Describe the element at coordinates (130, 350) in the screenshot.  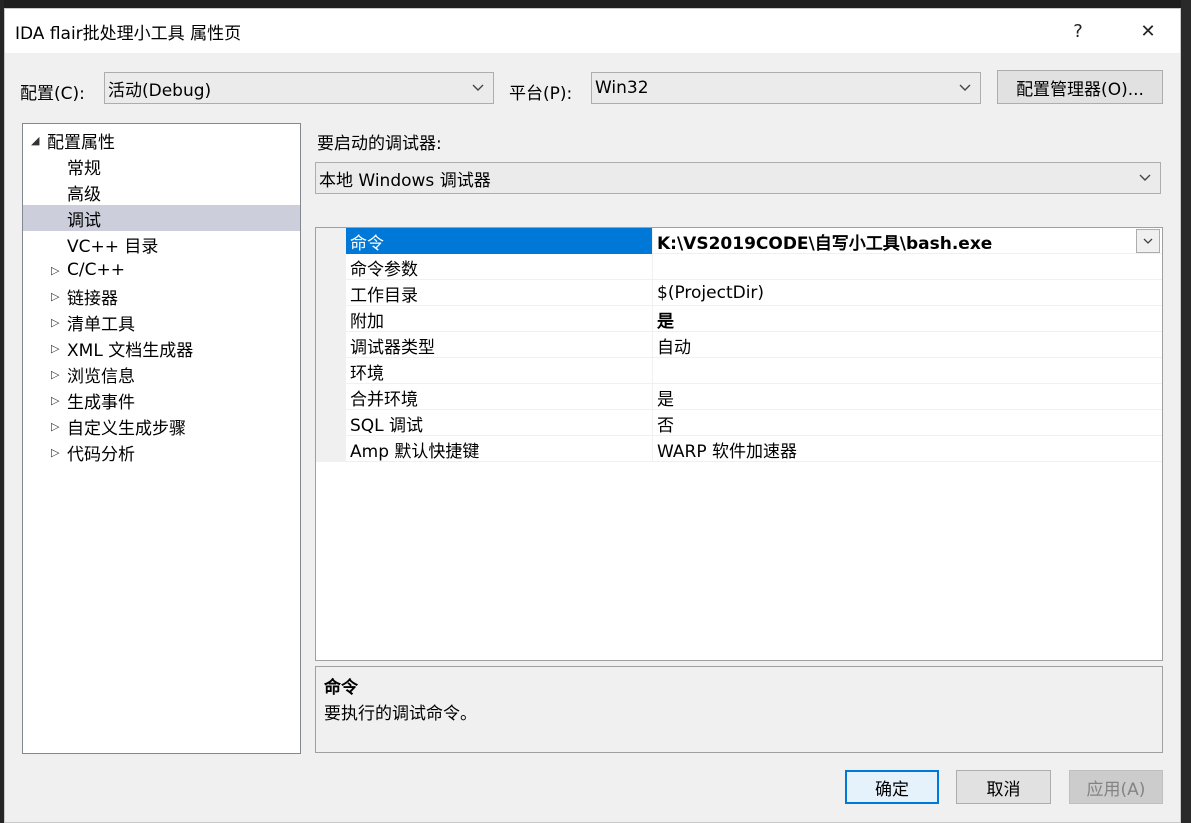
I see `tree-item-label: XML 文档生成器` at that location.